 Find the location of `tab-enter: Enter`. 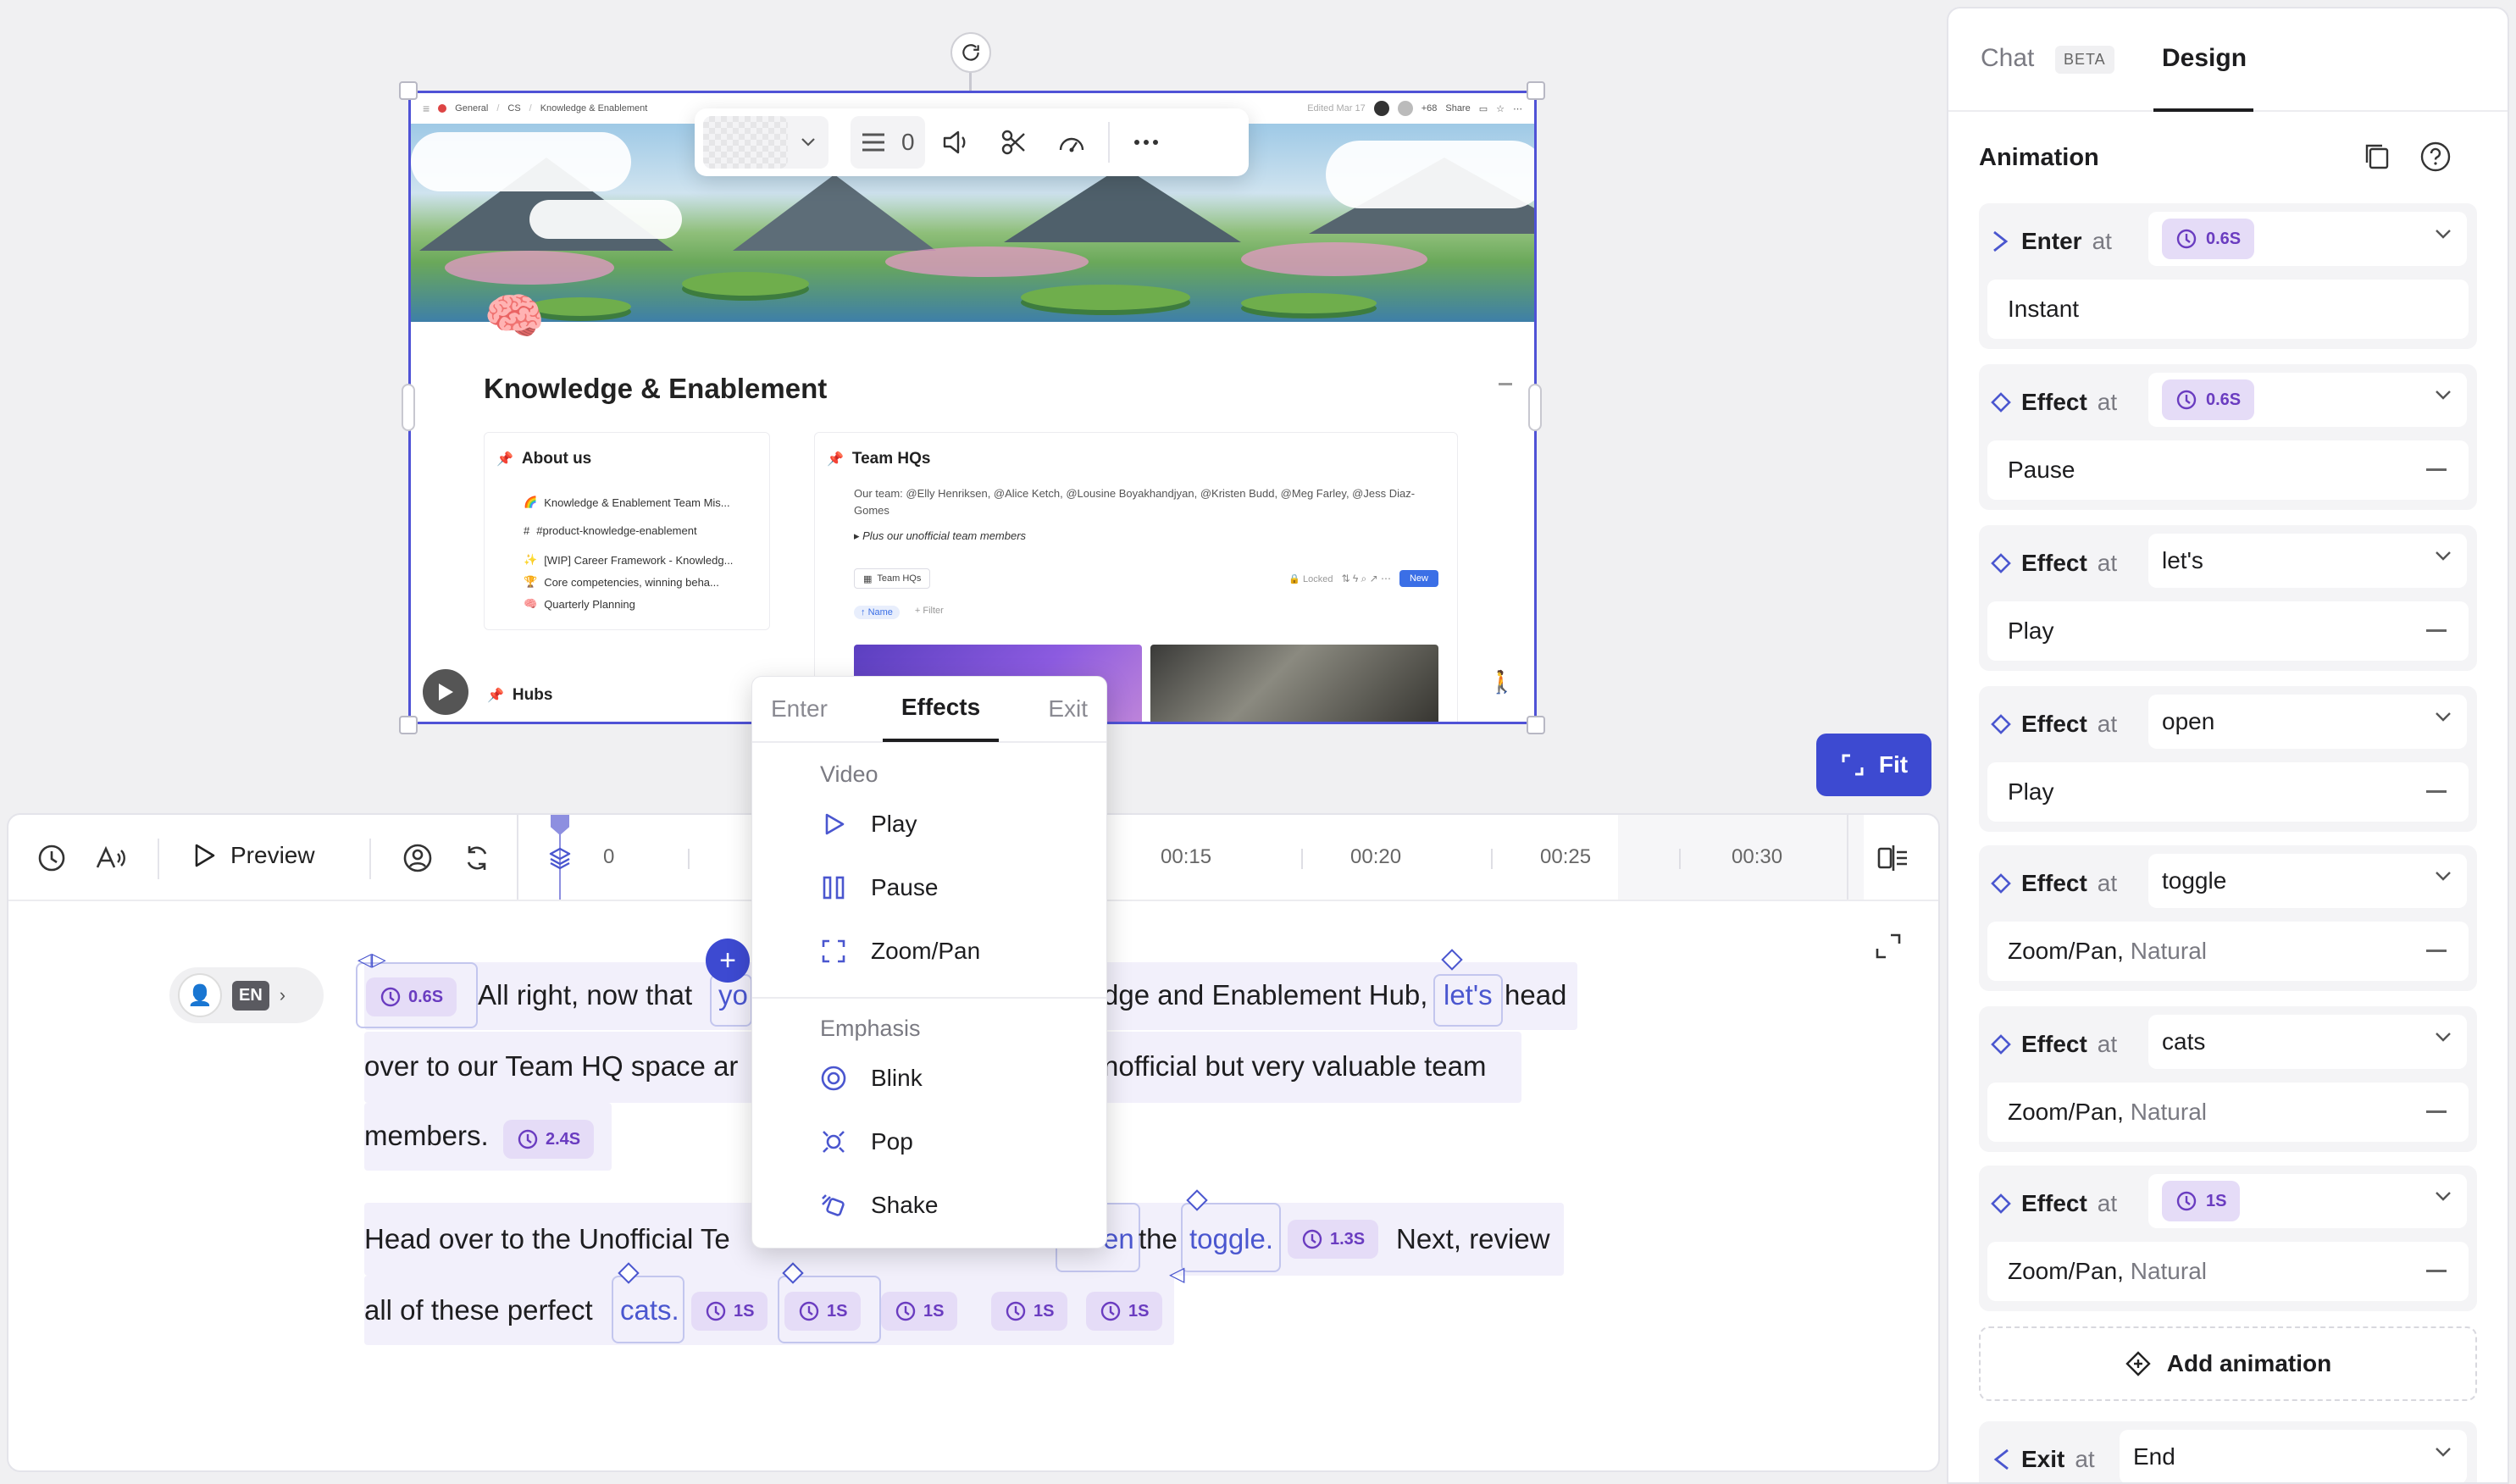

tab-enter: Enter is located at coordinates (822, 709).